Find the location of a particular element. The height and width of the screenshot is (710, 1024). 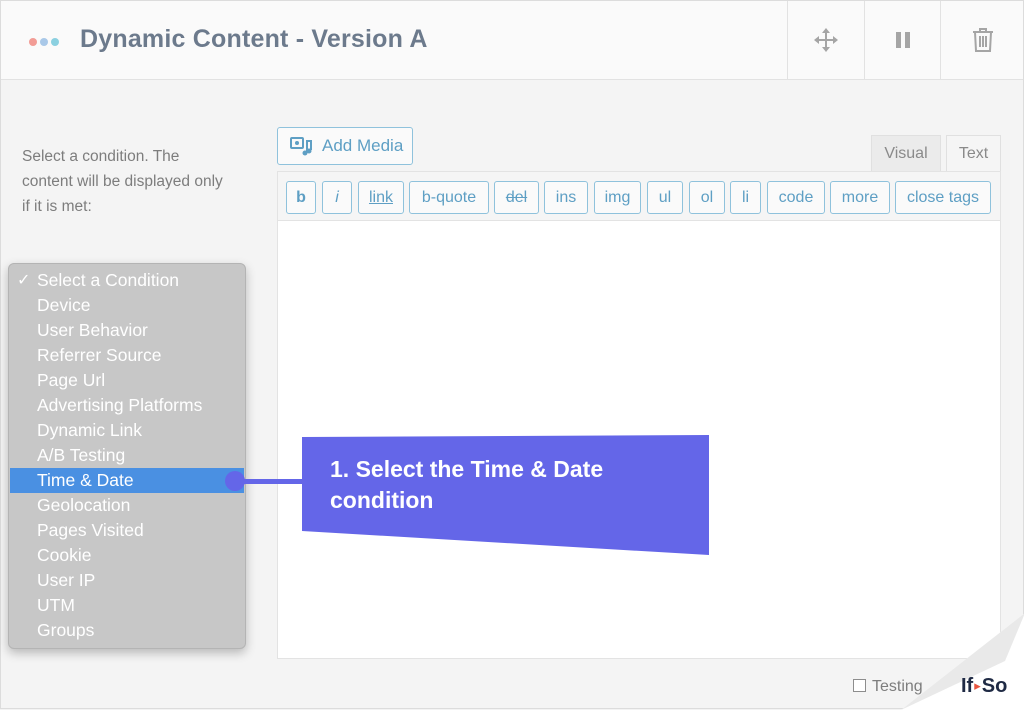

add-media-button: Add Media is located at coordinates (345, 146).